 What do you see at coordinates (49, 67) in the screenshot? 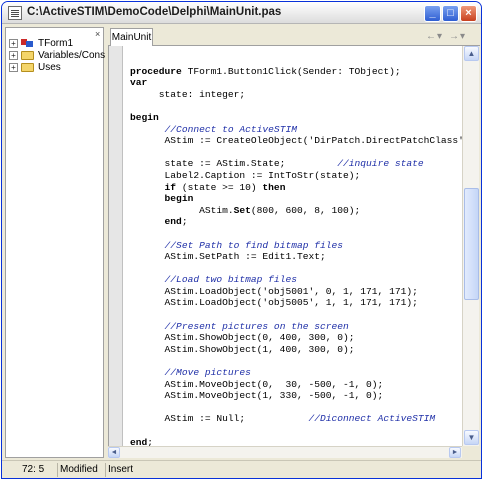
I see `tree-item-label: Uses` at bounding box center [49, 67].